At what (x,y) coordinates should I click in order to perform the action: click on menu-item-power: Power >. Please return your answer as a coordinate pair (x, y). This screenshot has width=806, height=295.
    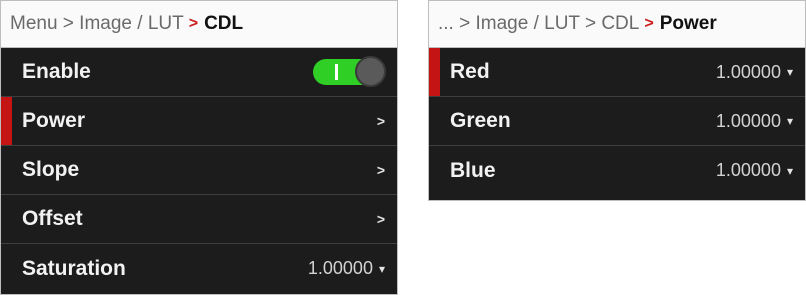
    Looking at the image, I should click on (199, 121).